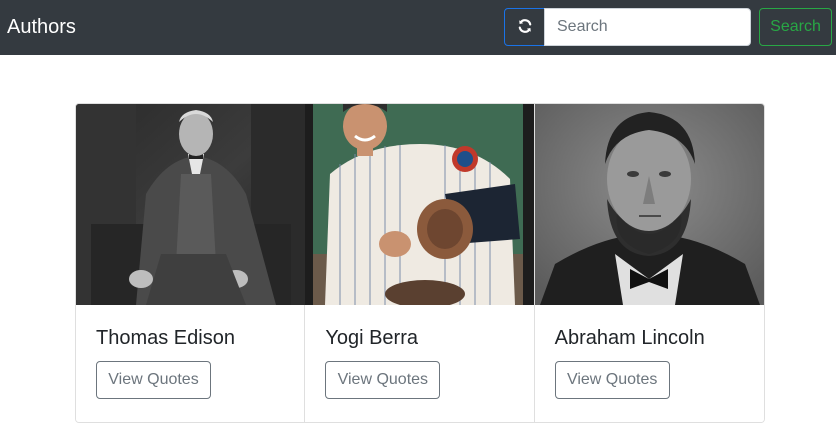 This screenshot has height=423, width=836. What do you see at coordinates (418, 27) in the screenshot?
I see `navbar: Authors Search` at bounding box center [418, 27].